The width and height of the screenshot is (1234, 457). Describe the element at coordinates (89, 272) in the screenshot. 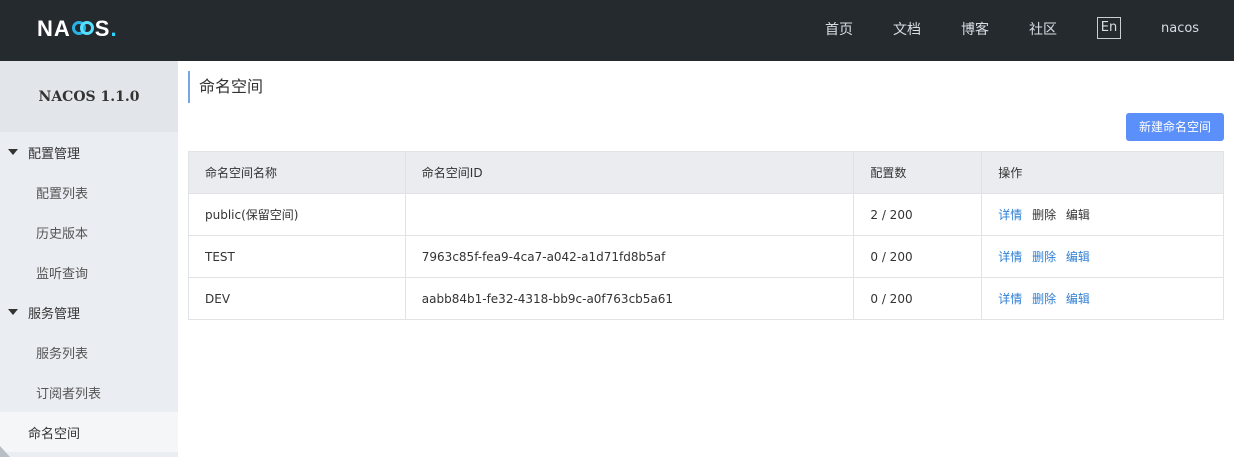

I see `sidebar-item-listener-query: 监听查询` at that location.